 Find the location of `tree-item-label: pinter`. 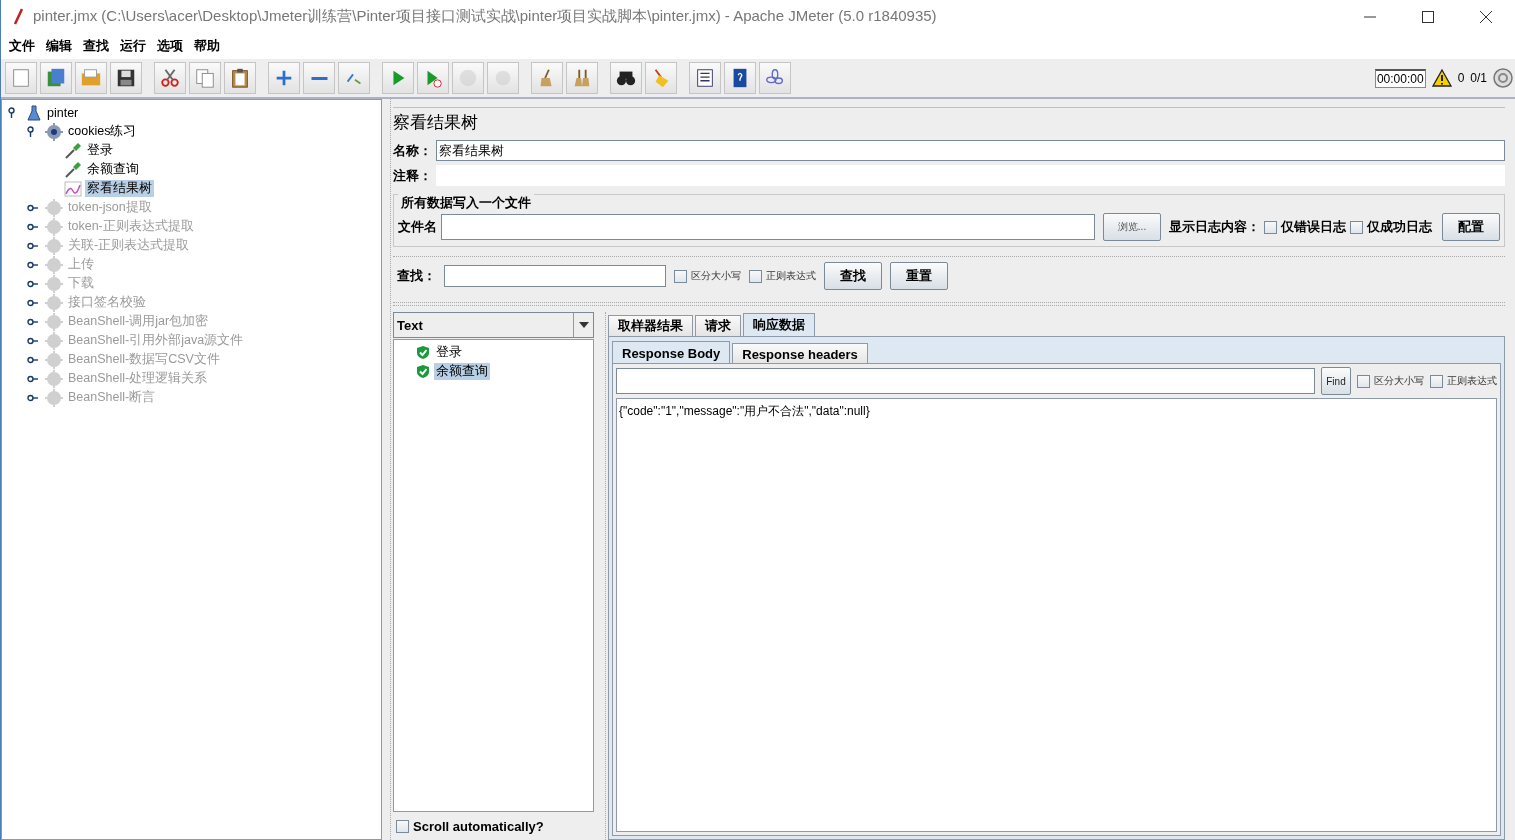

tree-item-label: pinter is located at coordinates (63, 112).